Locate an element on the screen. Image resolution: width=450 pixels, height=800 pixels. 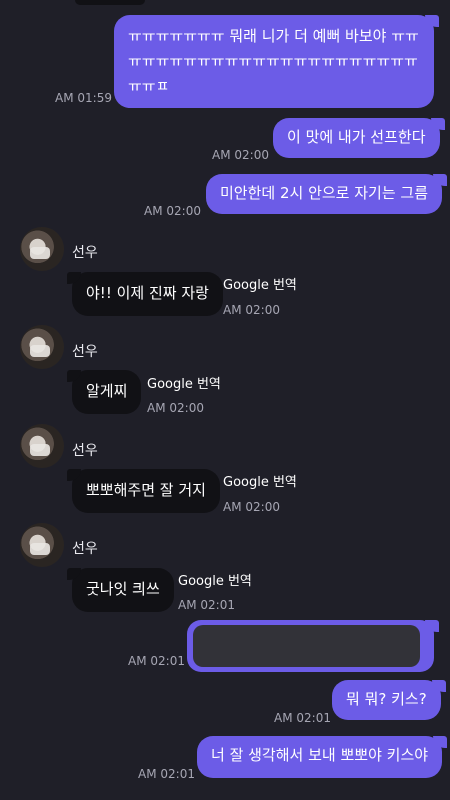
outgoing-message: 미안한데 2시 안으로 자기는 그름 is located at coordinates (327, 194).